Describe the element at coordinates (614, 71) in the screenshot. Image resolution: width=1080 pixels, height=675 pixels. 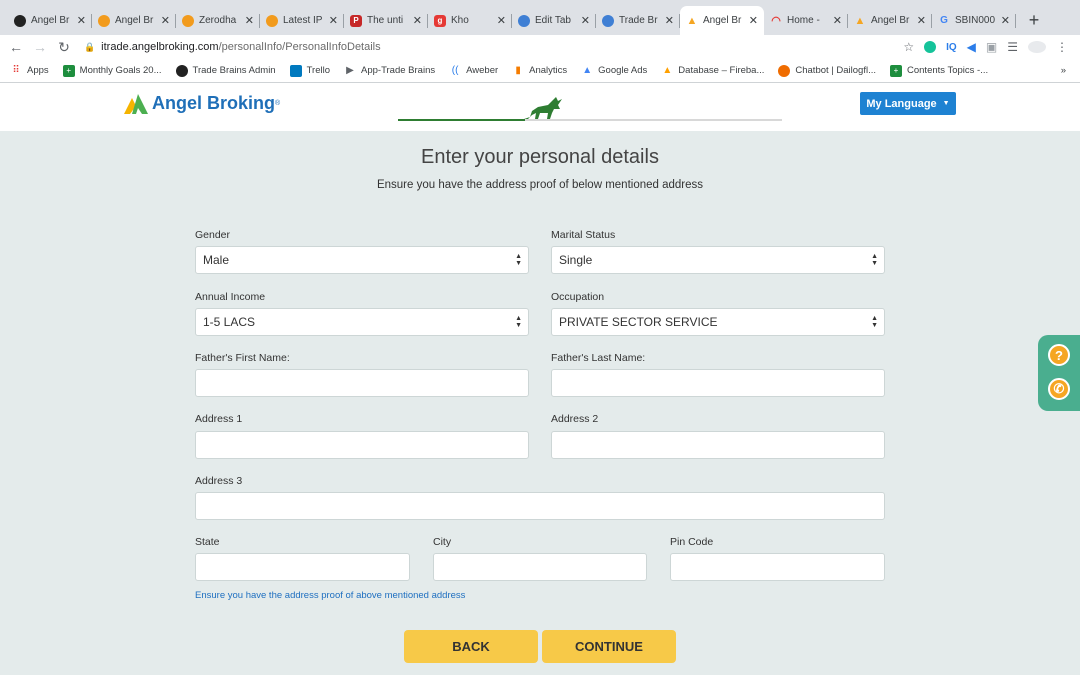
I see `bookmark-item: ▲ Google Ads` at that location.